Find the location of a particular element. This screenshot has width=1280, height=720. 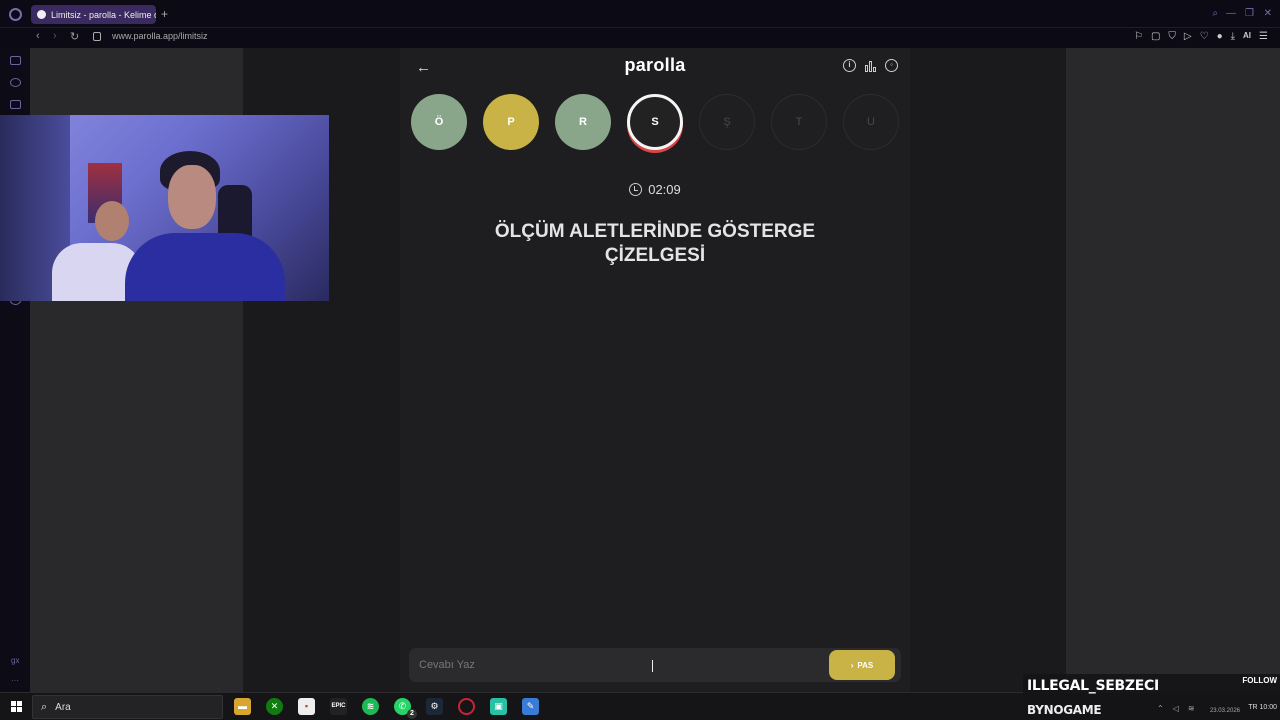

webcam-person-left-head is located at coordinates (112, 221).